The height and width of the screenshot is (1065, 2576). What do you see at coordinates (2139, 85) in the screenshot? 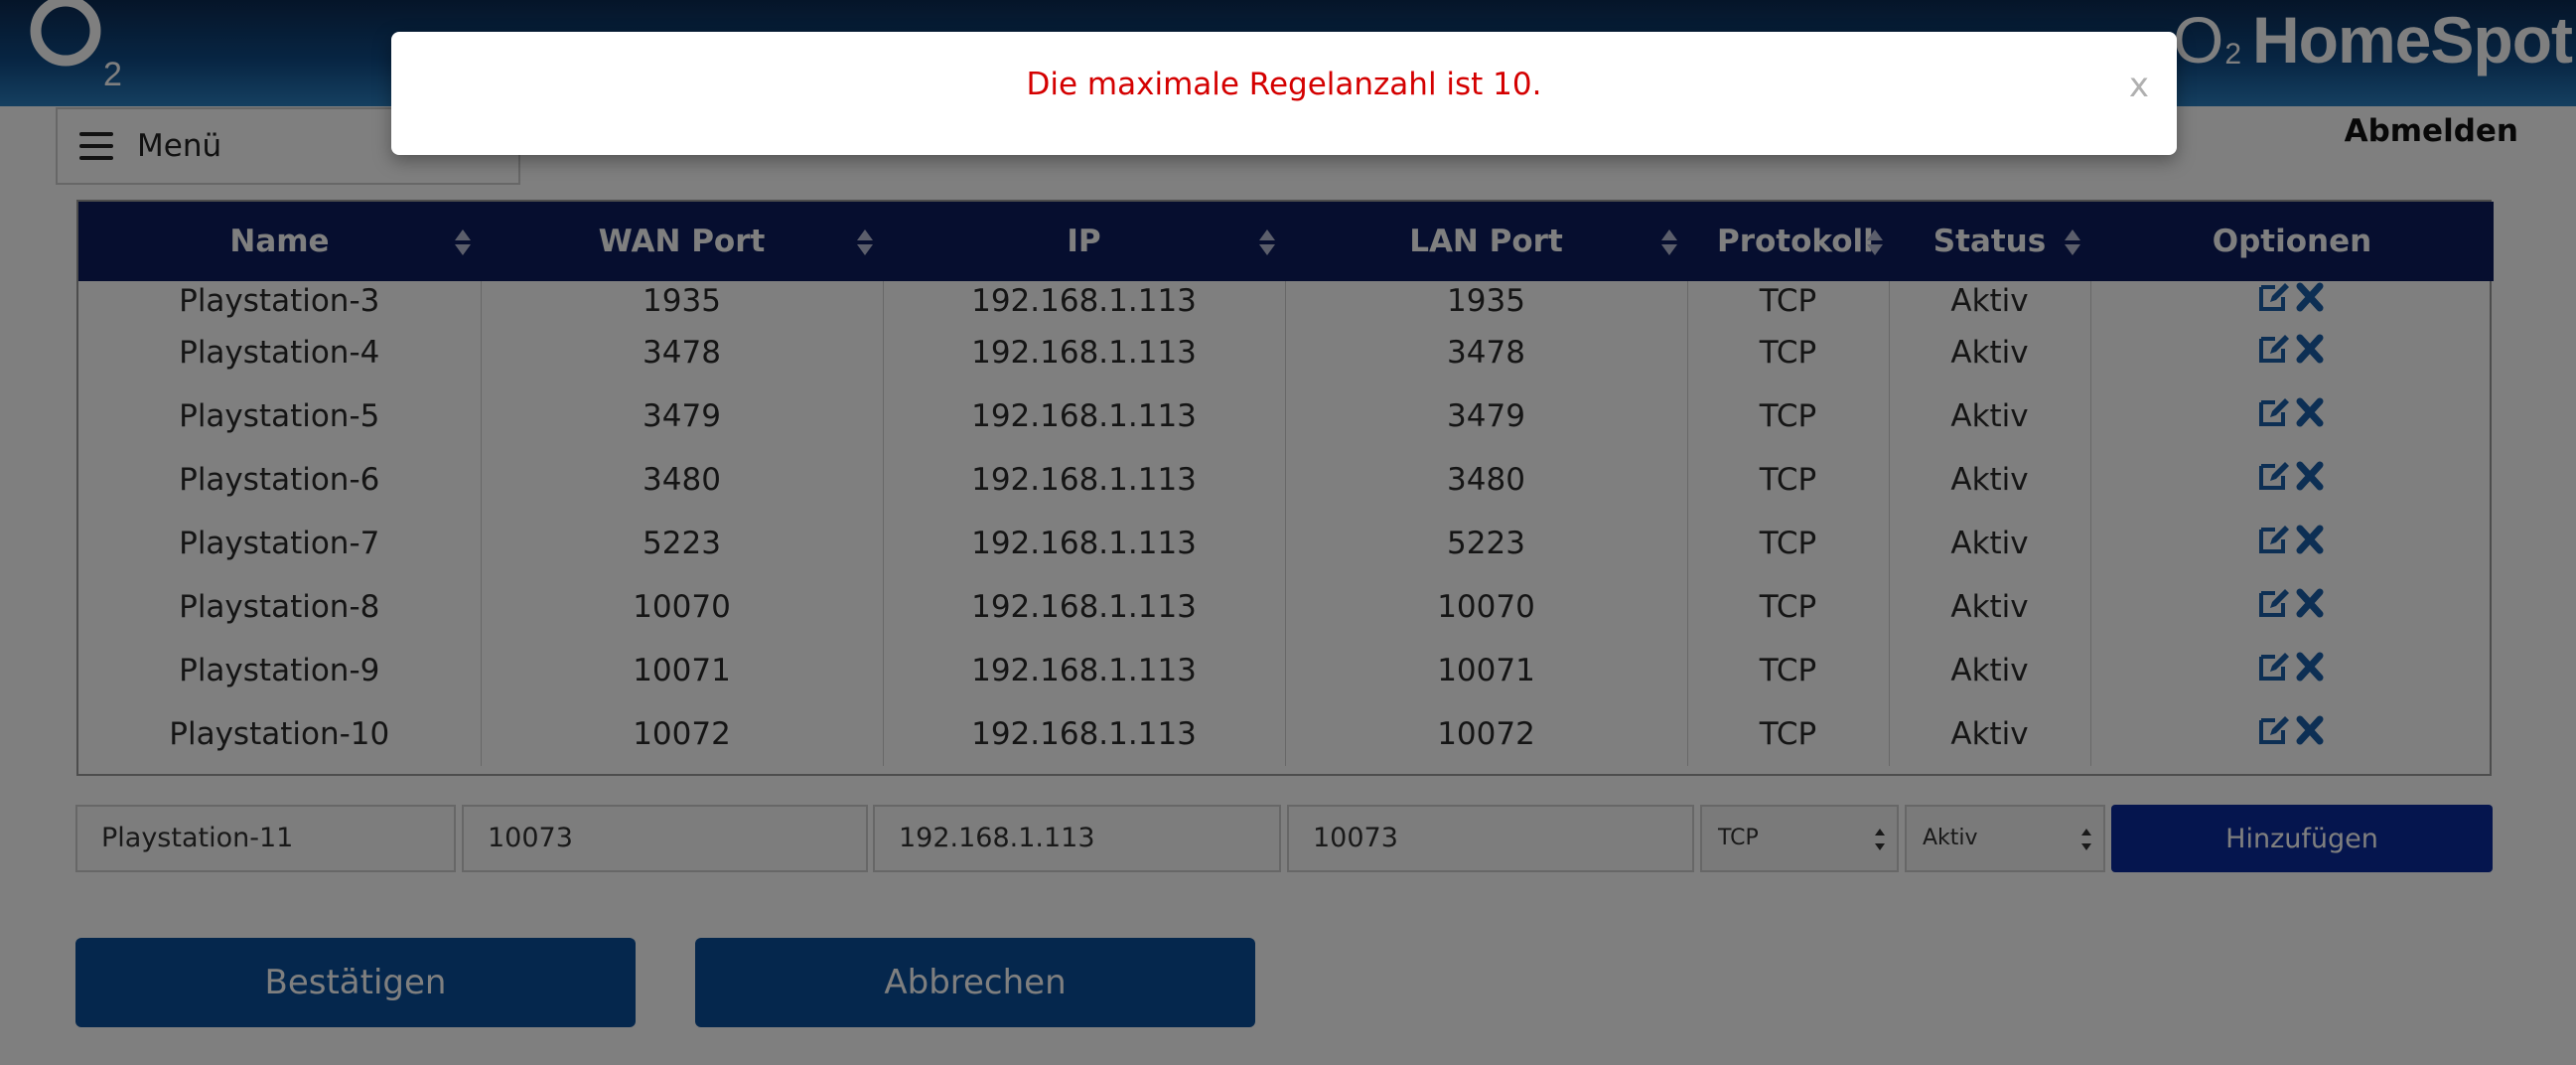
I see `close-button: x` at bounding box center [2139, 85].